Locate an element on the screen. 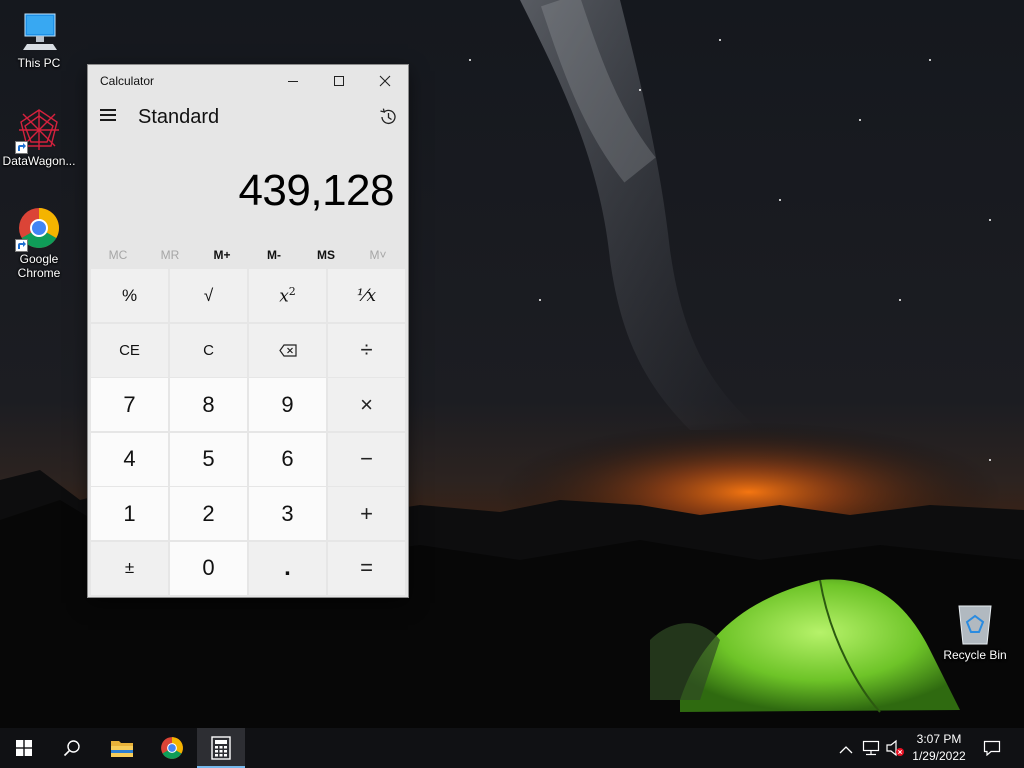  memory-subtract-button: M- is located at coordinates (274, 255).